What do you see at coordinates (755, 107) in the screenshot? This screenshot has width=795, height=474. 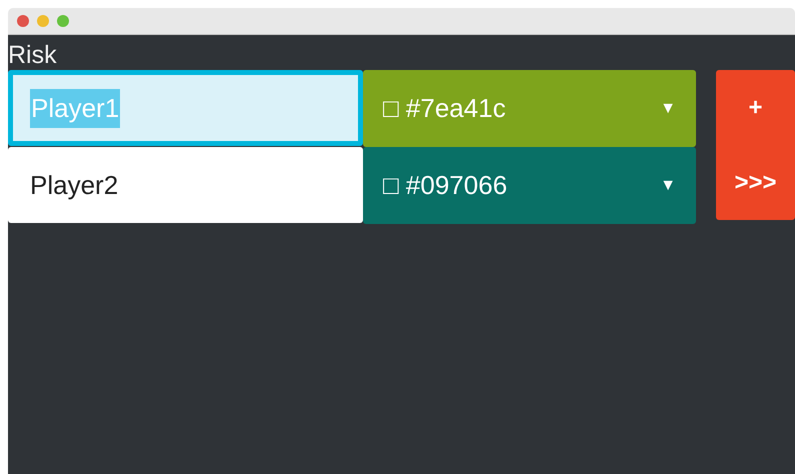 I see `add-button: +` at bounding box center [755, 107].